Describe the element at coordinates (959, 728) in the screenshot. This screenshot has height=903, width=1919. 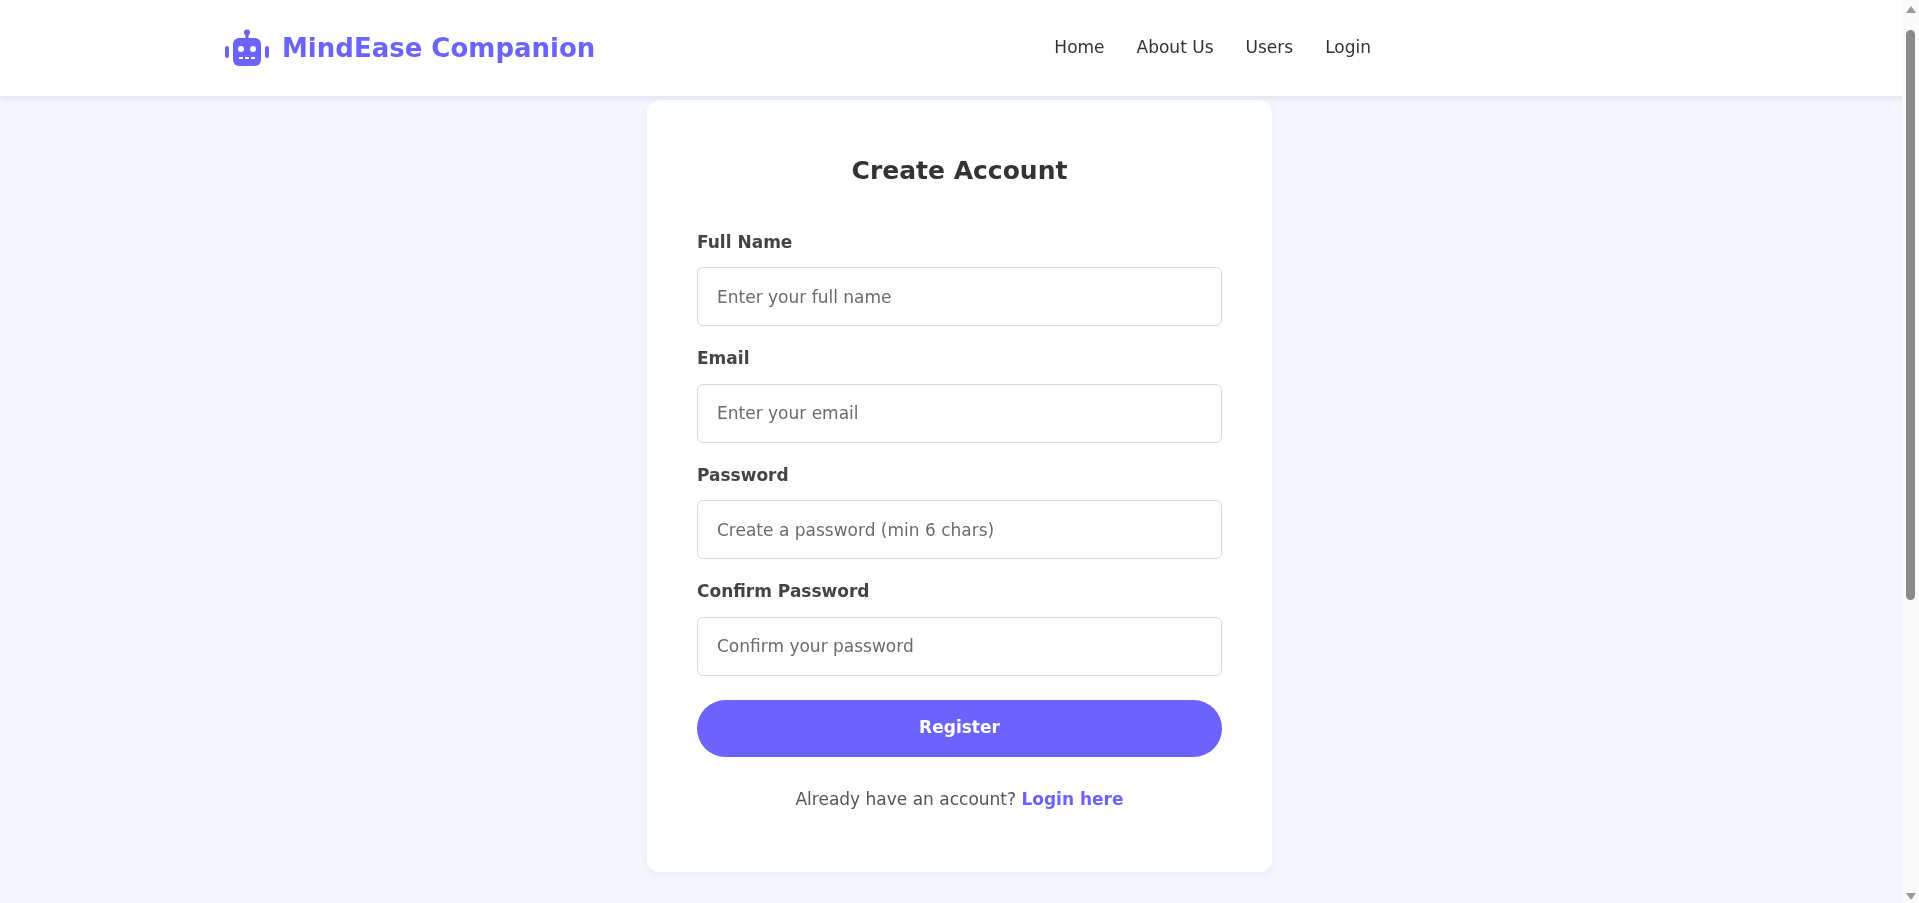
I see `register-button: Register` at that location.